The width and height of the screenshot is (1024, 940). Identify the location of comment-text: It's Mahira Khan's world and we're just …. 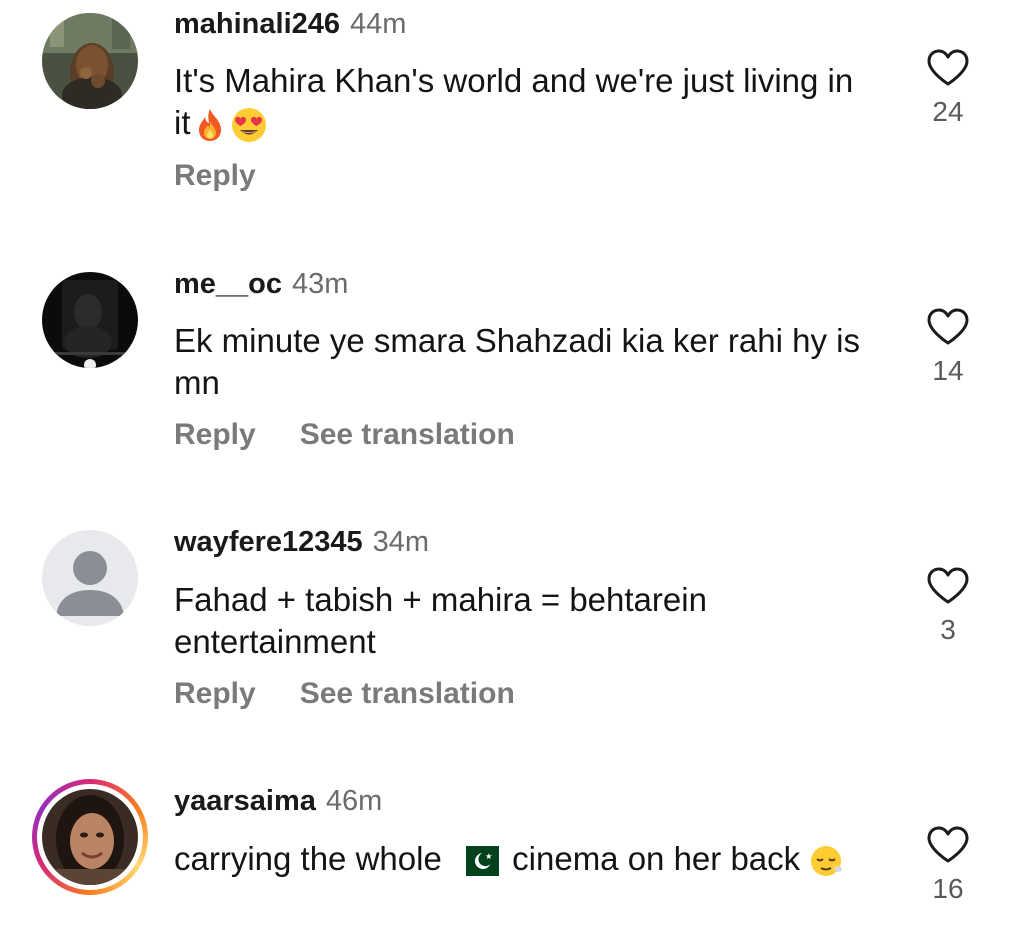
(524, 102).